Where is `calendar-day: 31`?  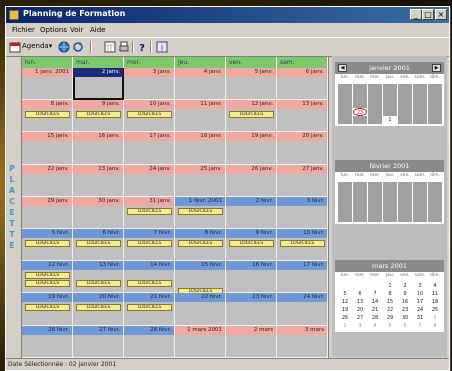
calendar-day: 31 is located at coordinates (420, 318).